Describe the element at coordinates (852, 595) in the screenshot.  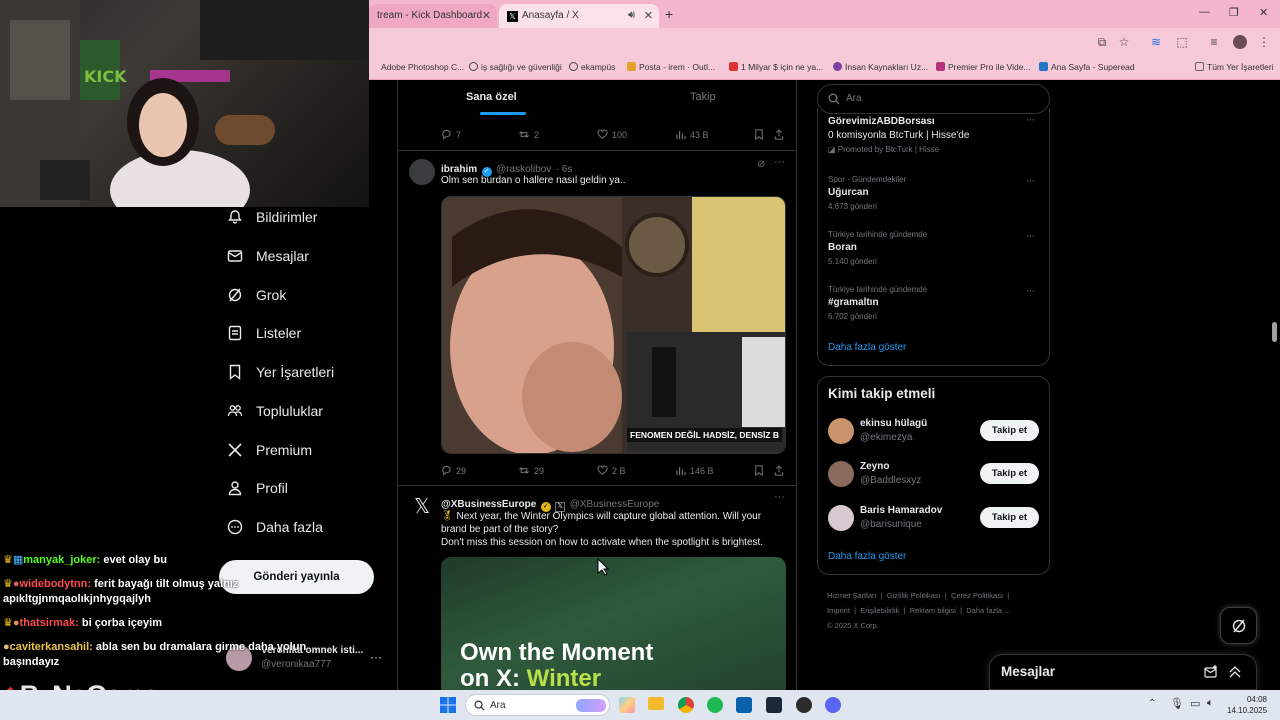
I see `footer-link: Hizmet Şartları` at that location.